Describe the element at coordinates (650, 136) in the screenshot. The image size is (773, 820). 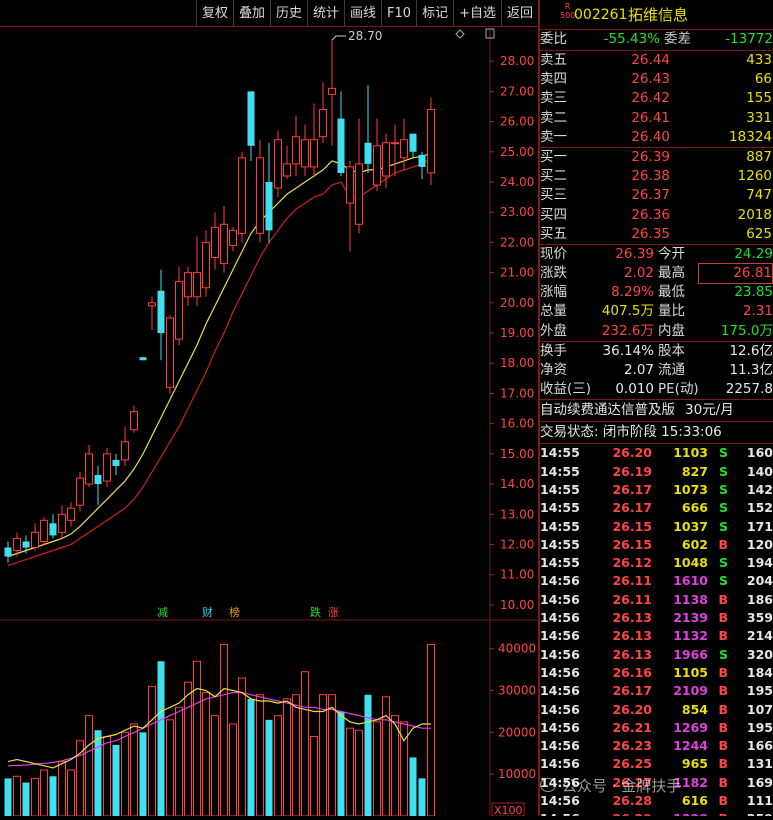
I see `level-price: 26.40` at that location.